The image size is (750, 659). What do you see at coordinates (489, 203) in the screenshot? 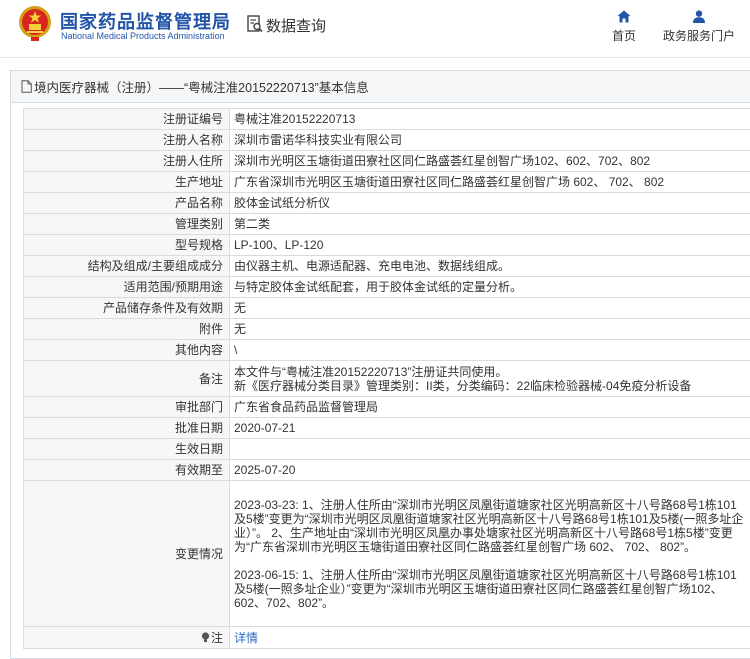
I see `product-name-value: 胶体金试纸分析仪` at bounding box center [489, 203].